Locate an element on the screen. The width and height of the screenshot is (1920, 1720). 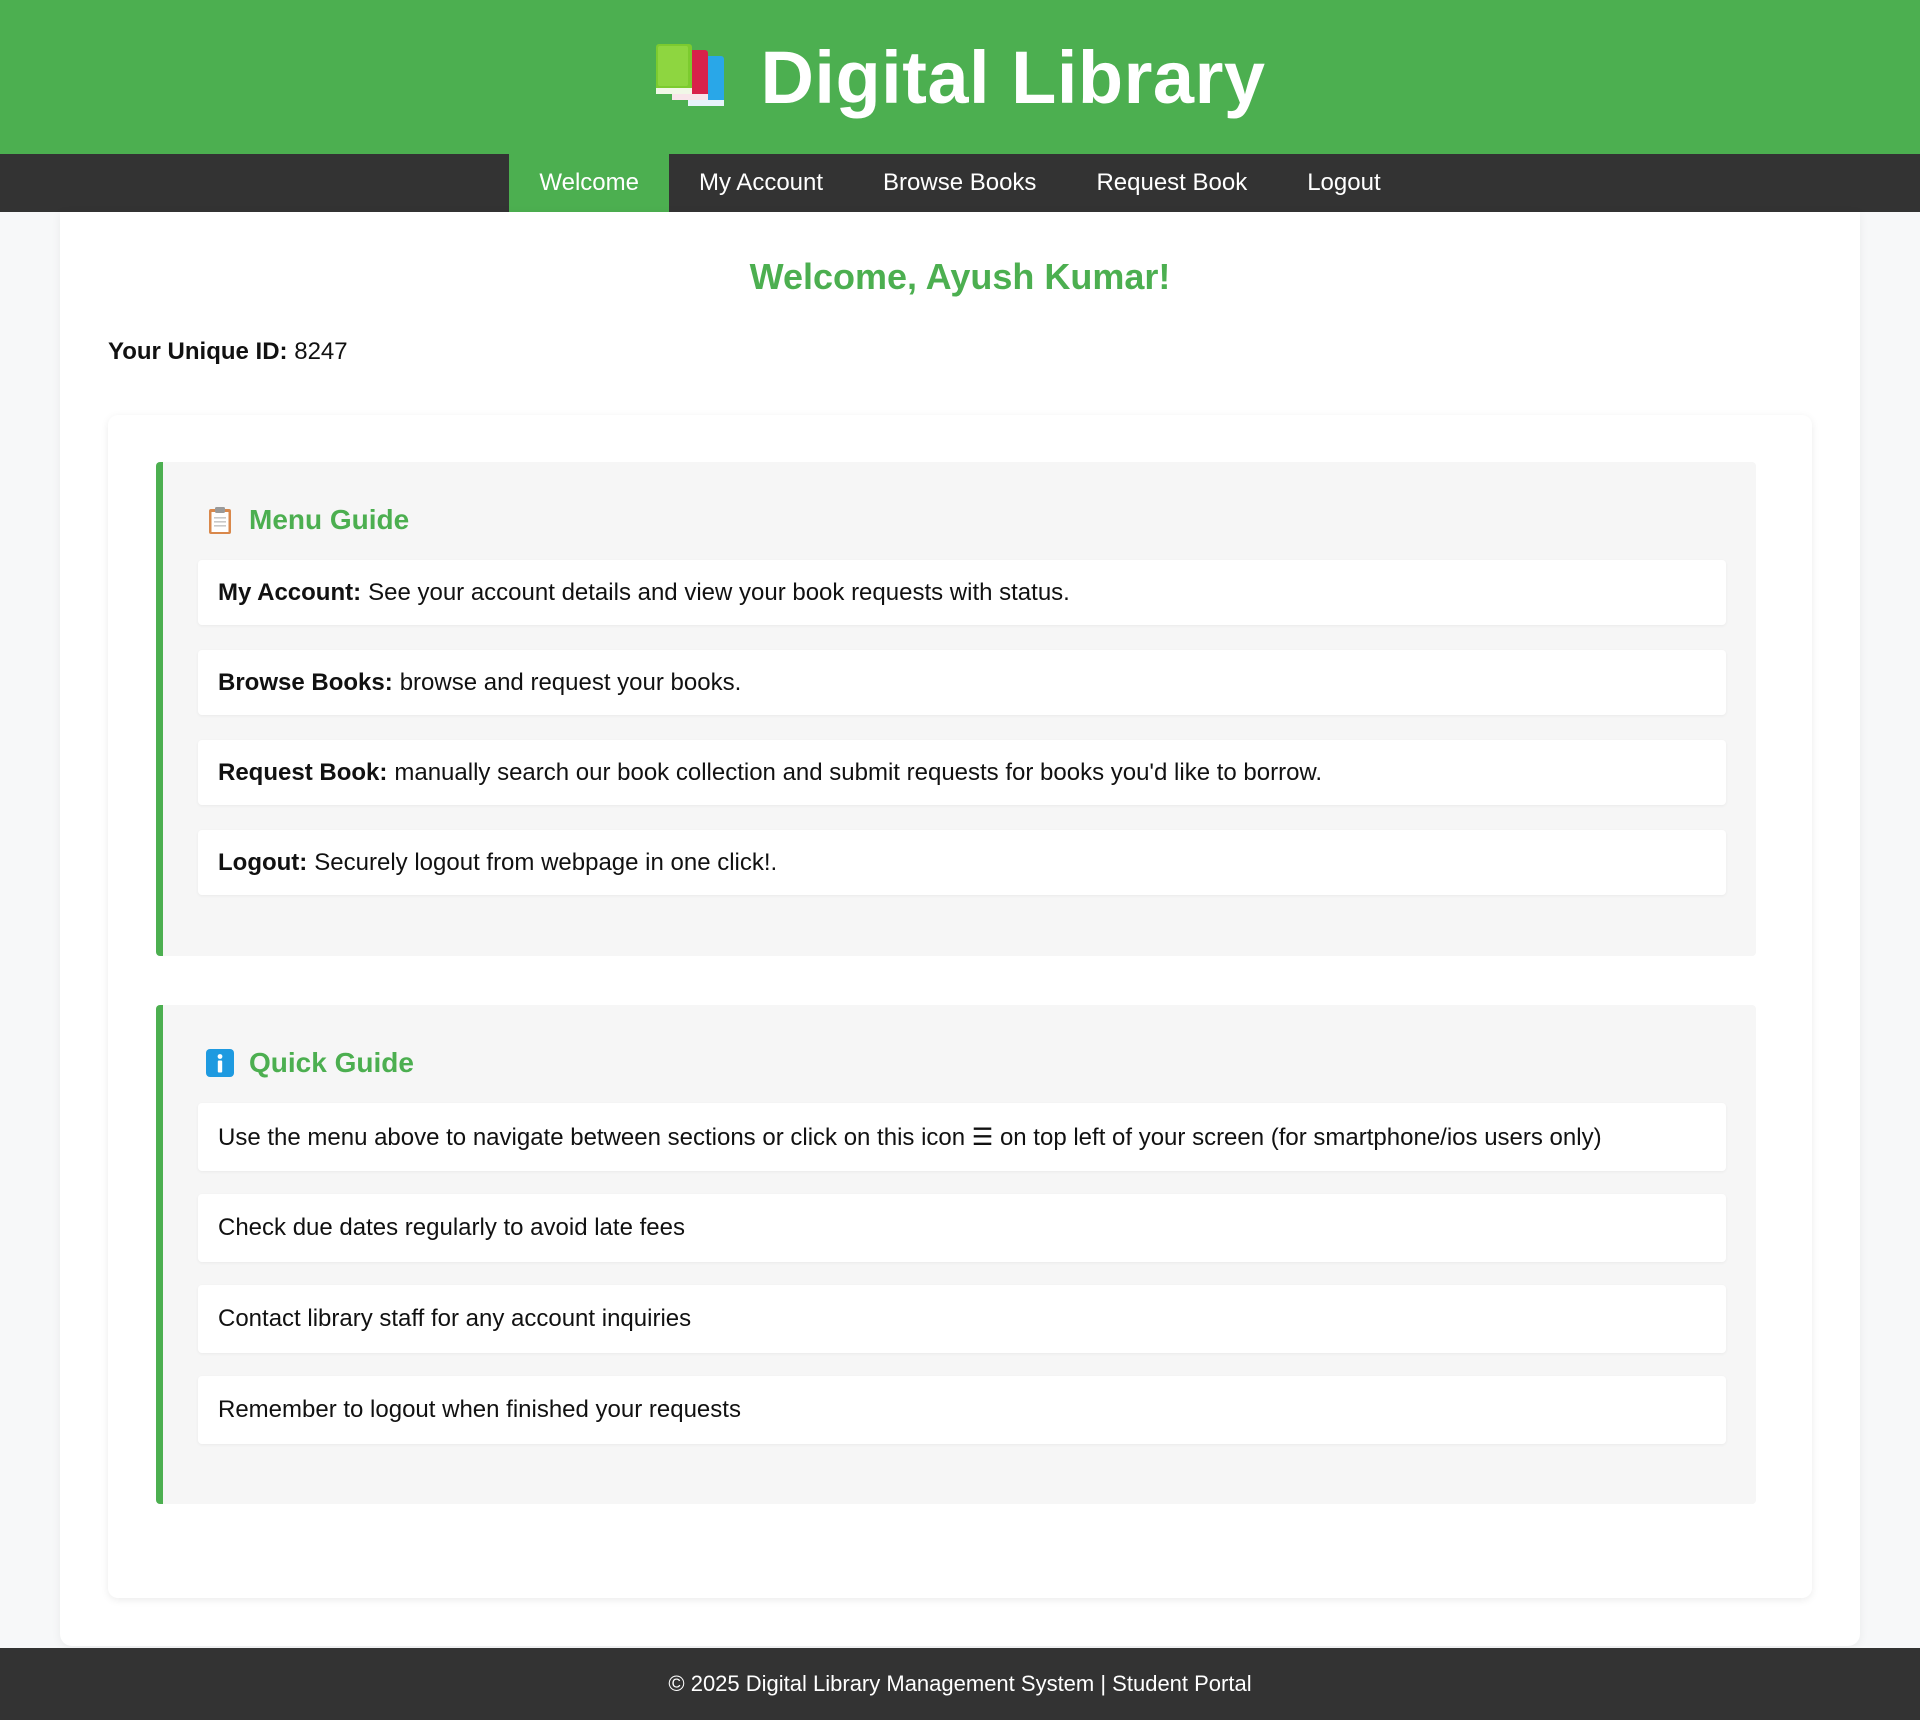
unique-id-label: Your Unique ID: is located at coordinates (198, 351).